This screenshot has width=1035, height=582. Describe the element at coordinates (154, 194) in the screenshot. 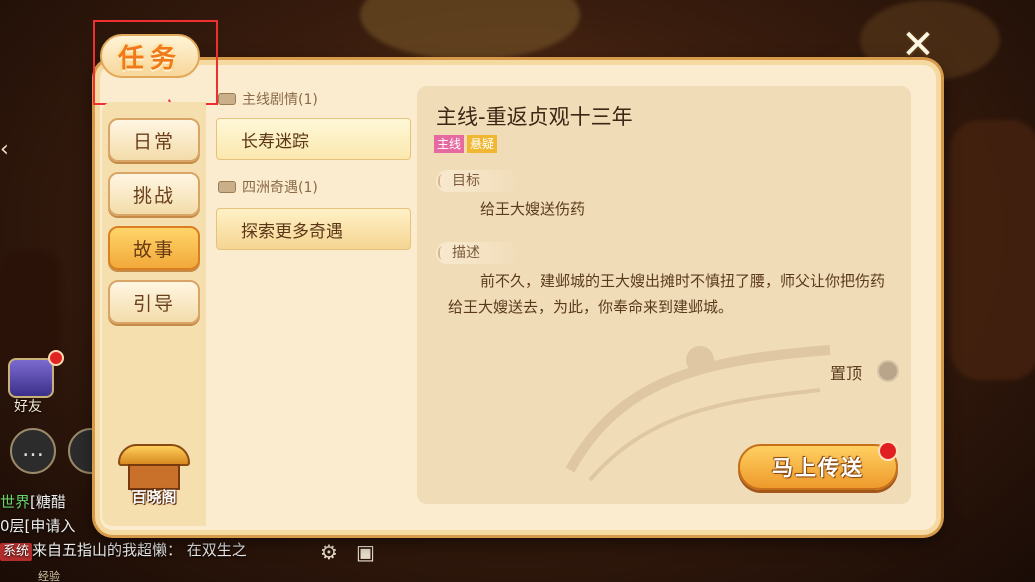

I see `tab-challenge: 挑战` at that location.